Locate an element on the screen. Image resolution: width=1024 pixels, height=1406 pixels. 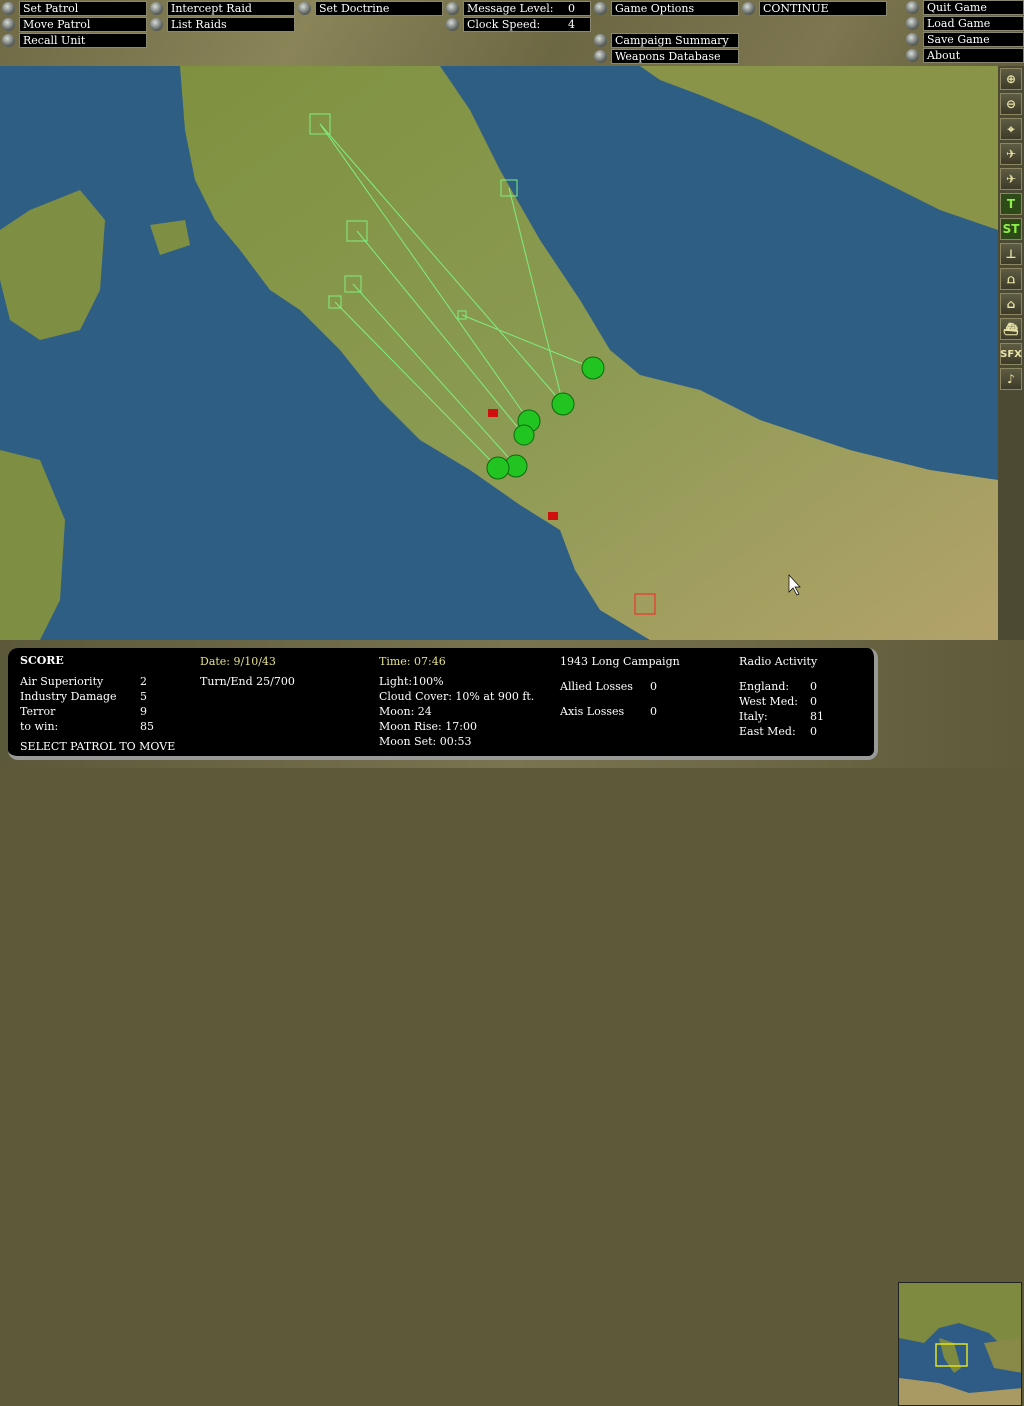
message-level-button: Message Level: 0 is located at coordinates (518, 8).